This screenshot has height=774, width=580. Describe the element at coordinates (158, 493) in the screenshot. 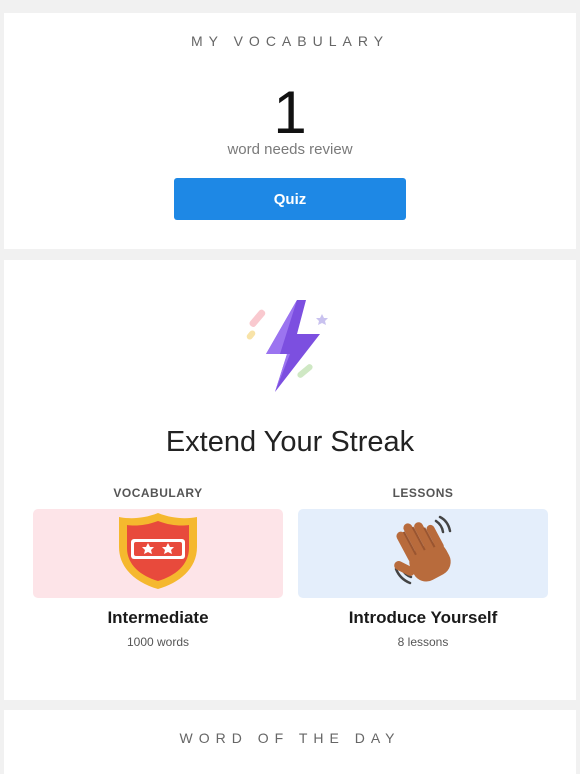

I see `vocabulary-column-label: VOCABULARY` at that location.